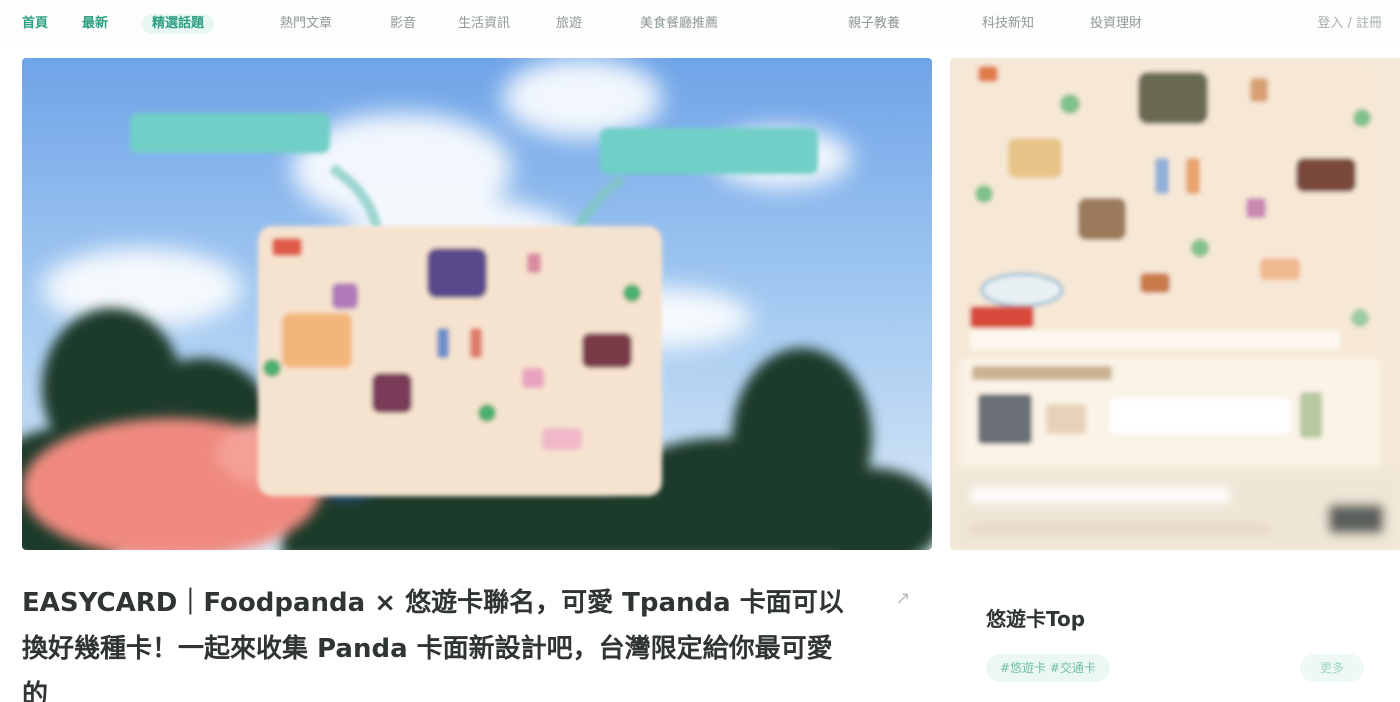 The width and height of the screenshot is (1400, 702). I want to click on nav-latest: 最新, so click(95, 24).